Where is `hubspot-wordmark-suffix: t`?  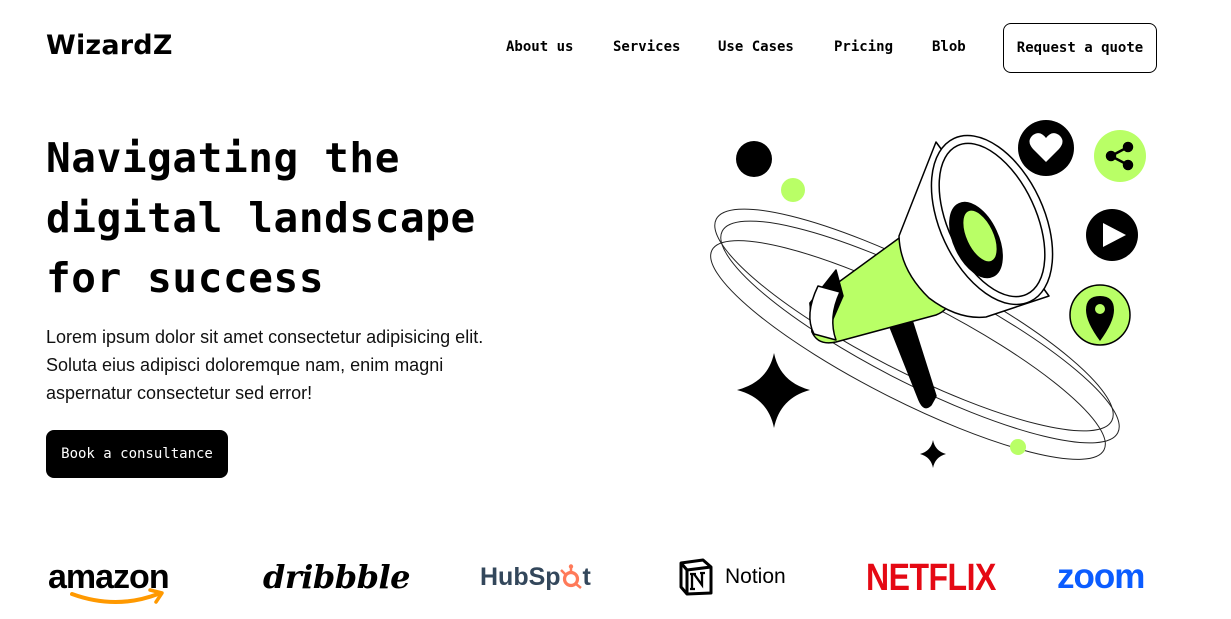 hubspot-wordmark-suffix: t is located at coordinates (586, 576).